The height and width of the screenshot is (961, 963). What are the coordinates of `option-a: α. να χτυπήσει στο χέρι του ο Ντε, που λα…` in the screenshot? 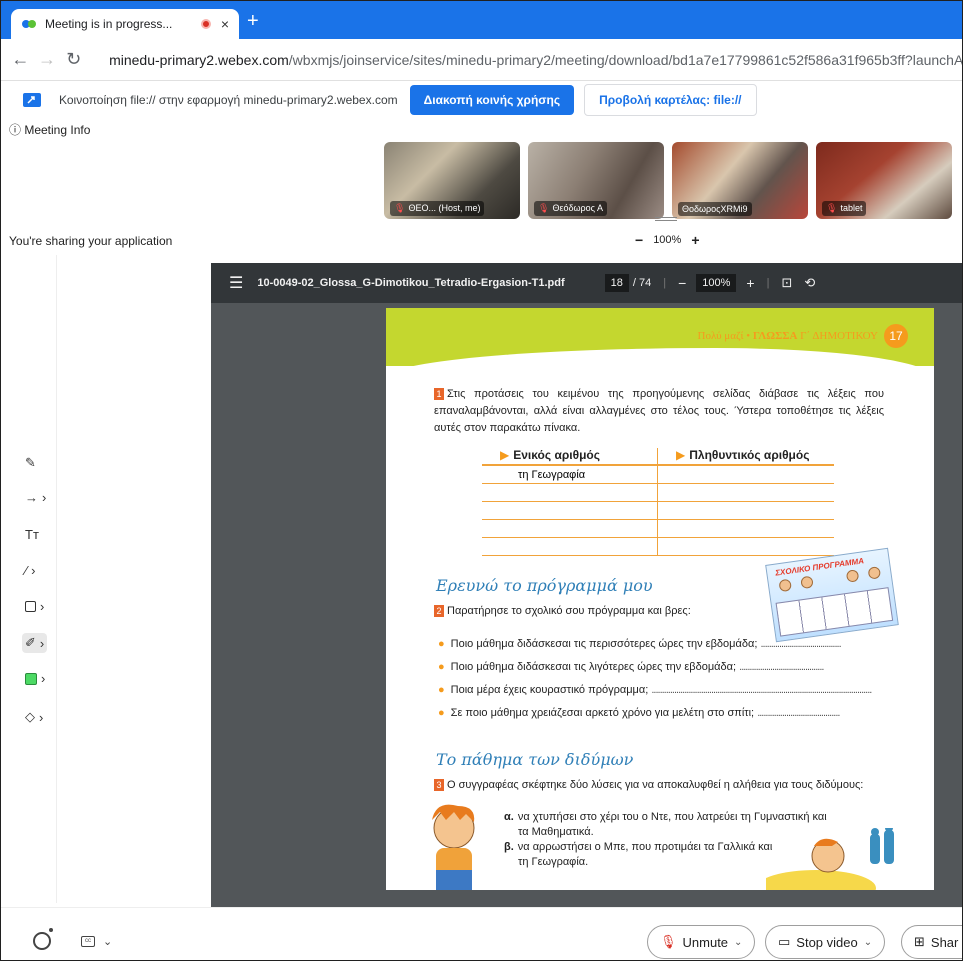 It's located at (669, 817).